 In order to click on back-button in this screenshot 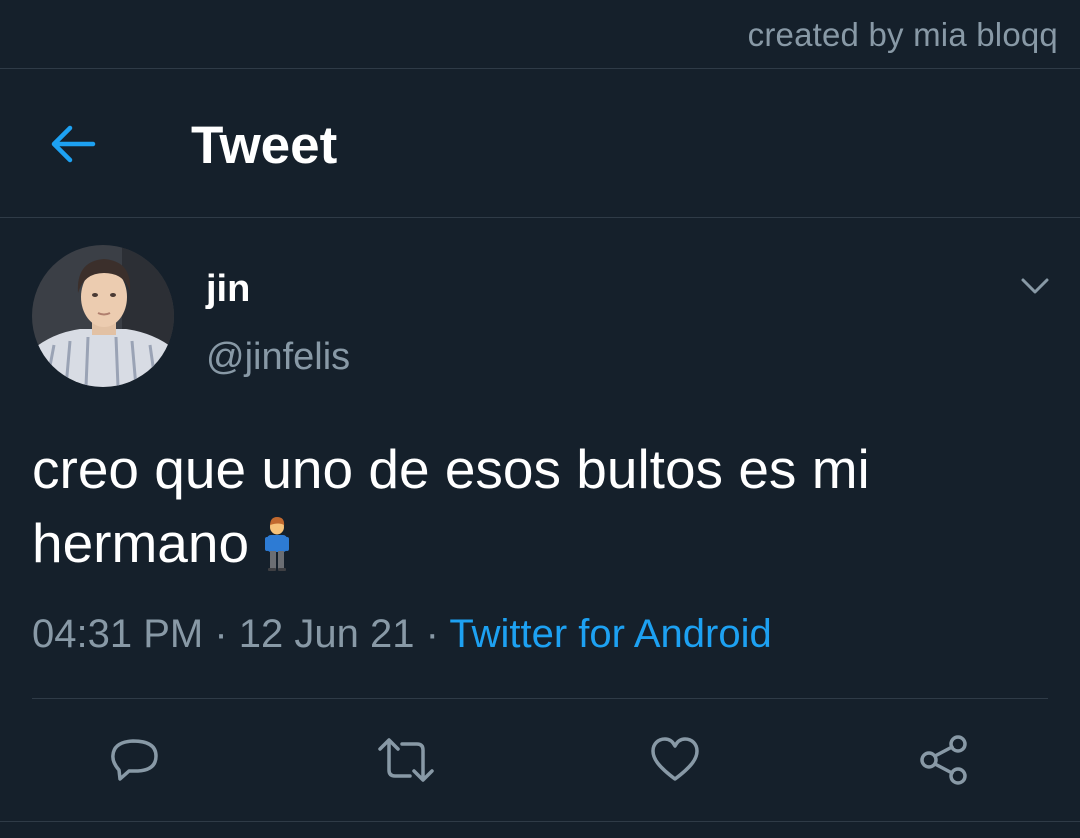, I will do `click(73, 144)`.